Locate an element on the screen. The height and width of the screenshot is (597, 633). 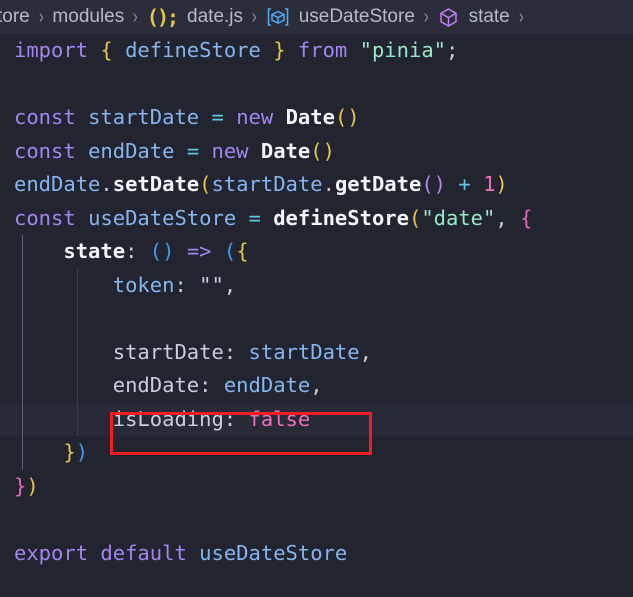
code-line: token: "", is located at coordinates (316, 285).